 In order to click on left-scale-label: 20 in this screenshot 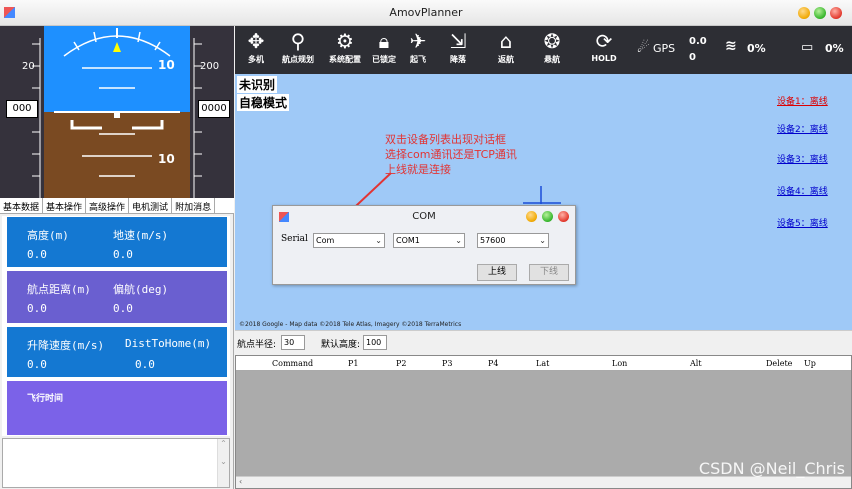, I will do `click(28, 66)`.